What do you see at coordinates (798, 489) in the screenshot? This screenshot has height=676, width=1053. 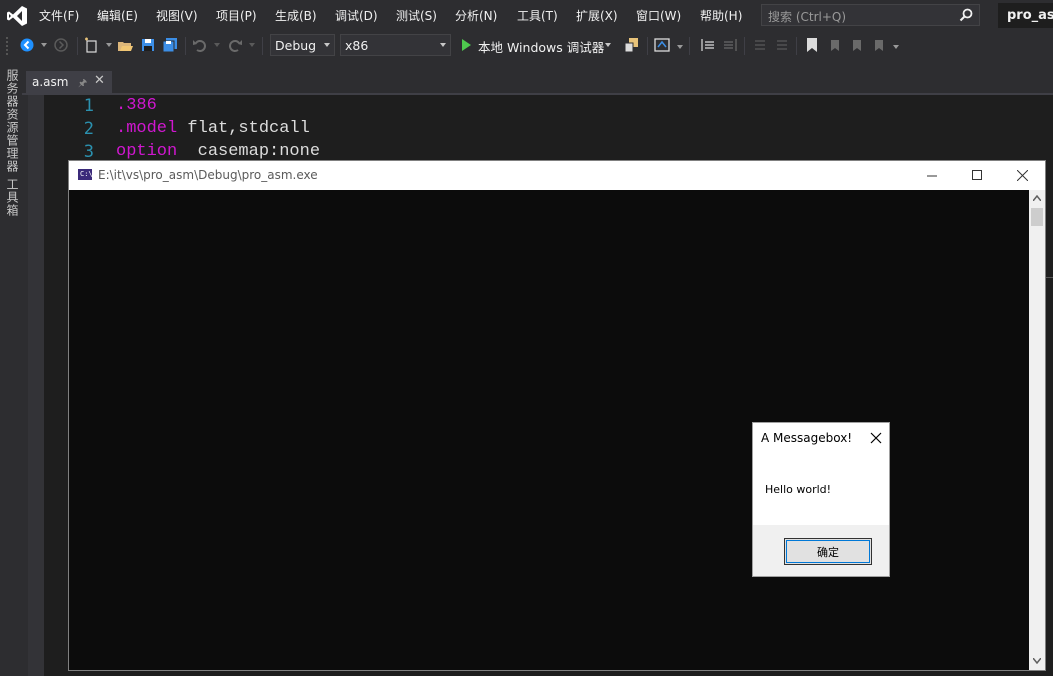 I see `dialog-message: Hello world!` at bounding box center [798, 489].